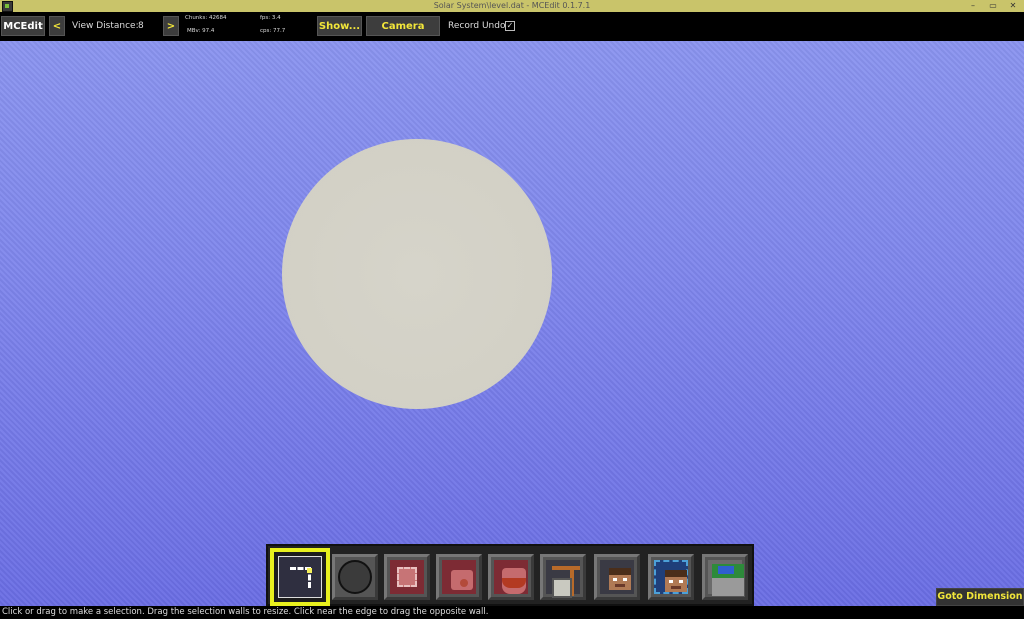 This screenshot has width=1024, height=619. I want to click on tool-hotbar, so click(510, 575).